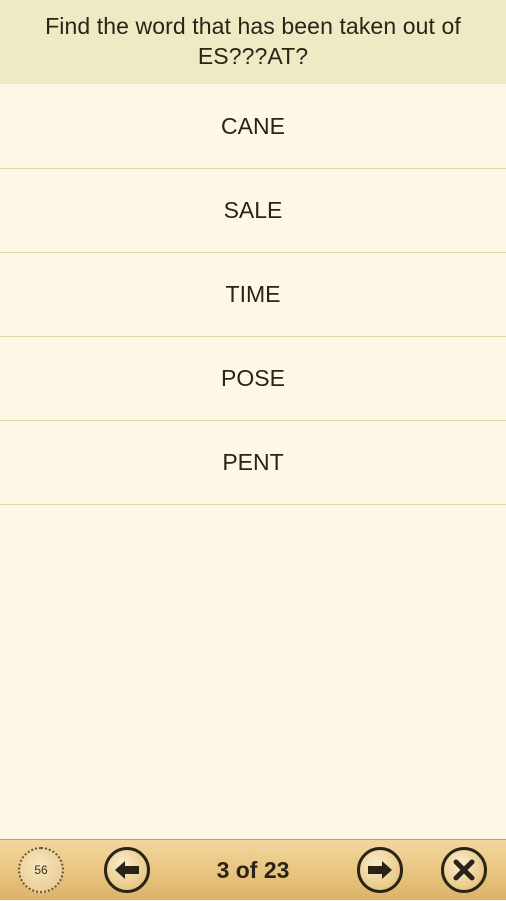 This screenshot has width=506, height=901. I want to click on bottom-toolbar: 56 3 of 23, so click(253, 869).